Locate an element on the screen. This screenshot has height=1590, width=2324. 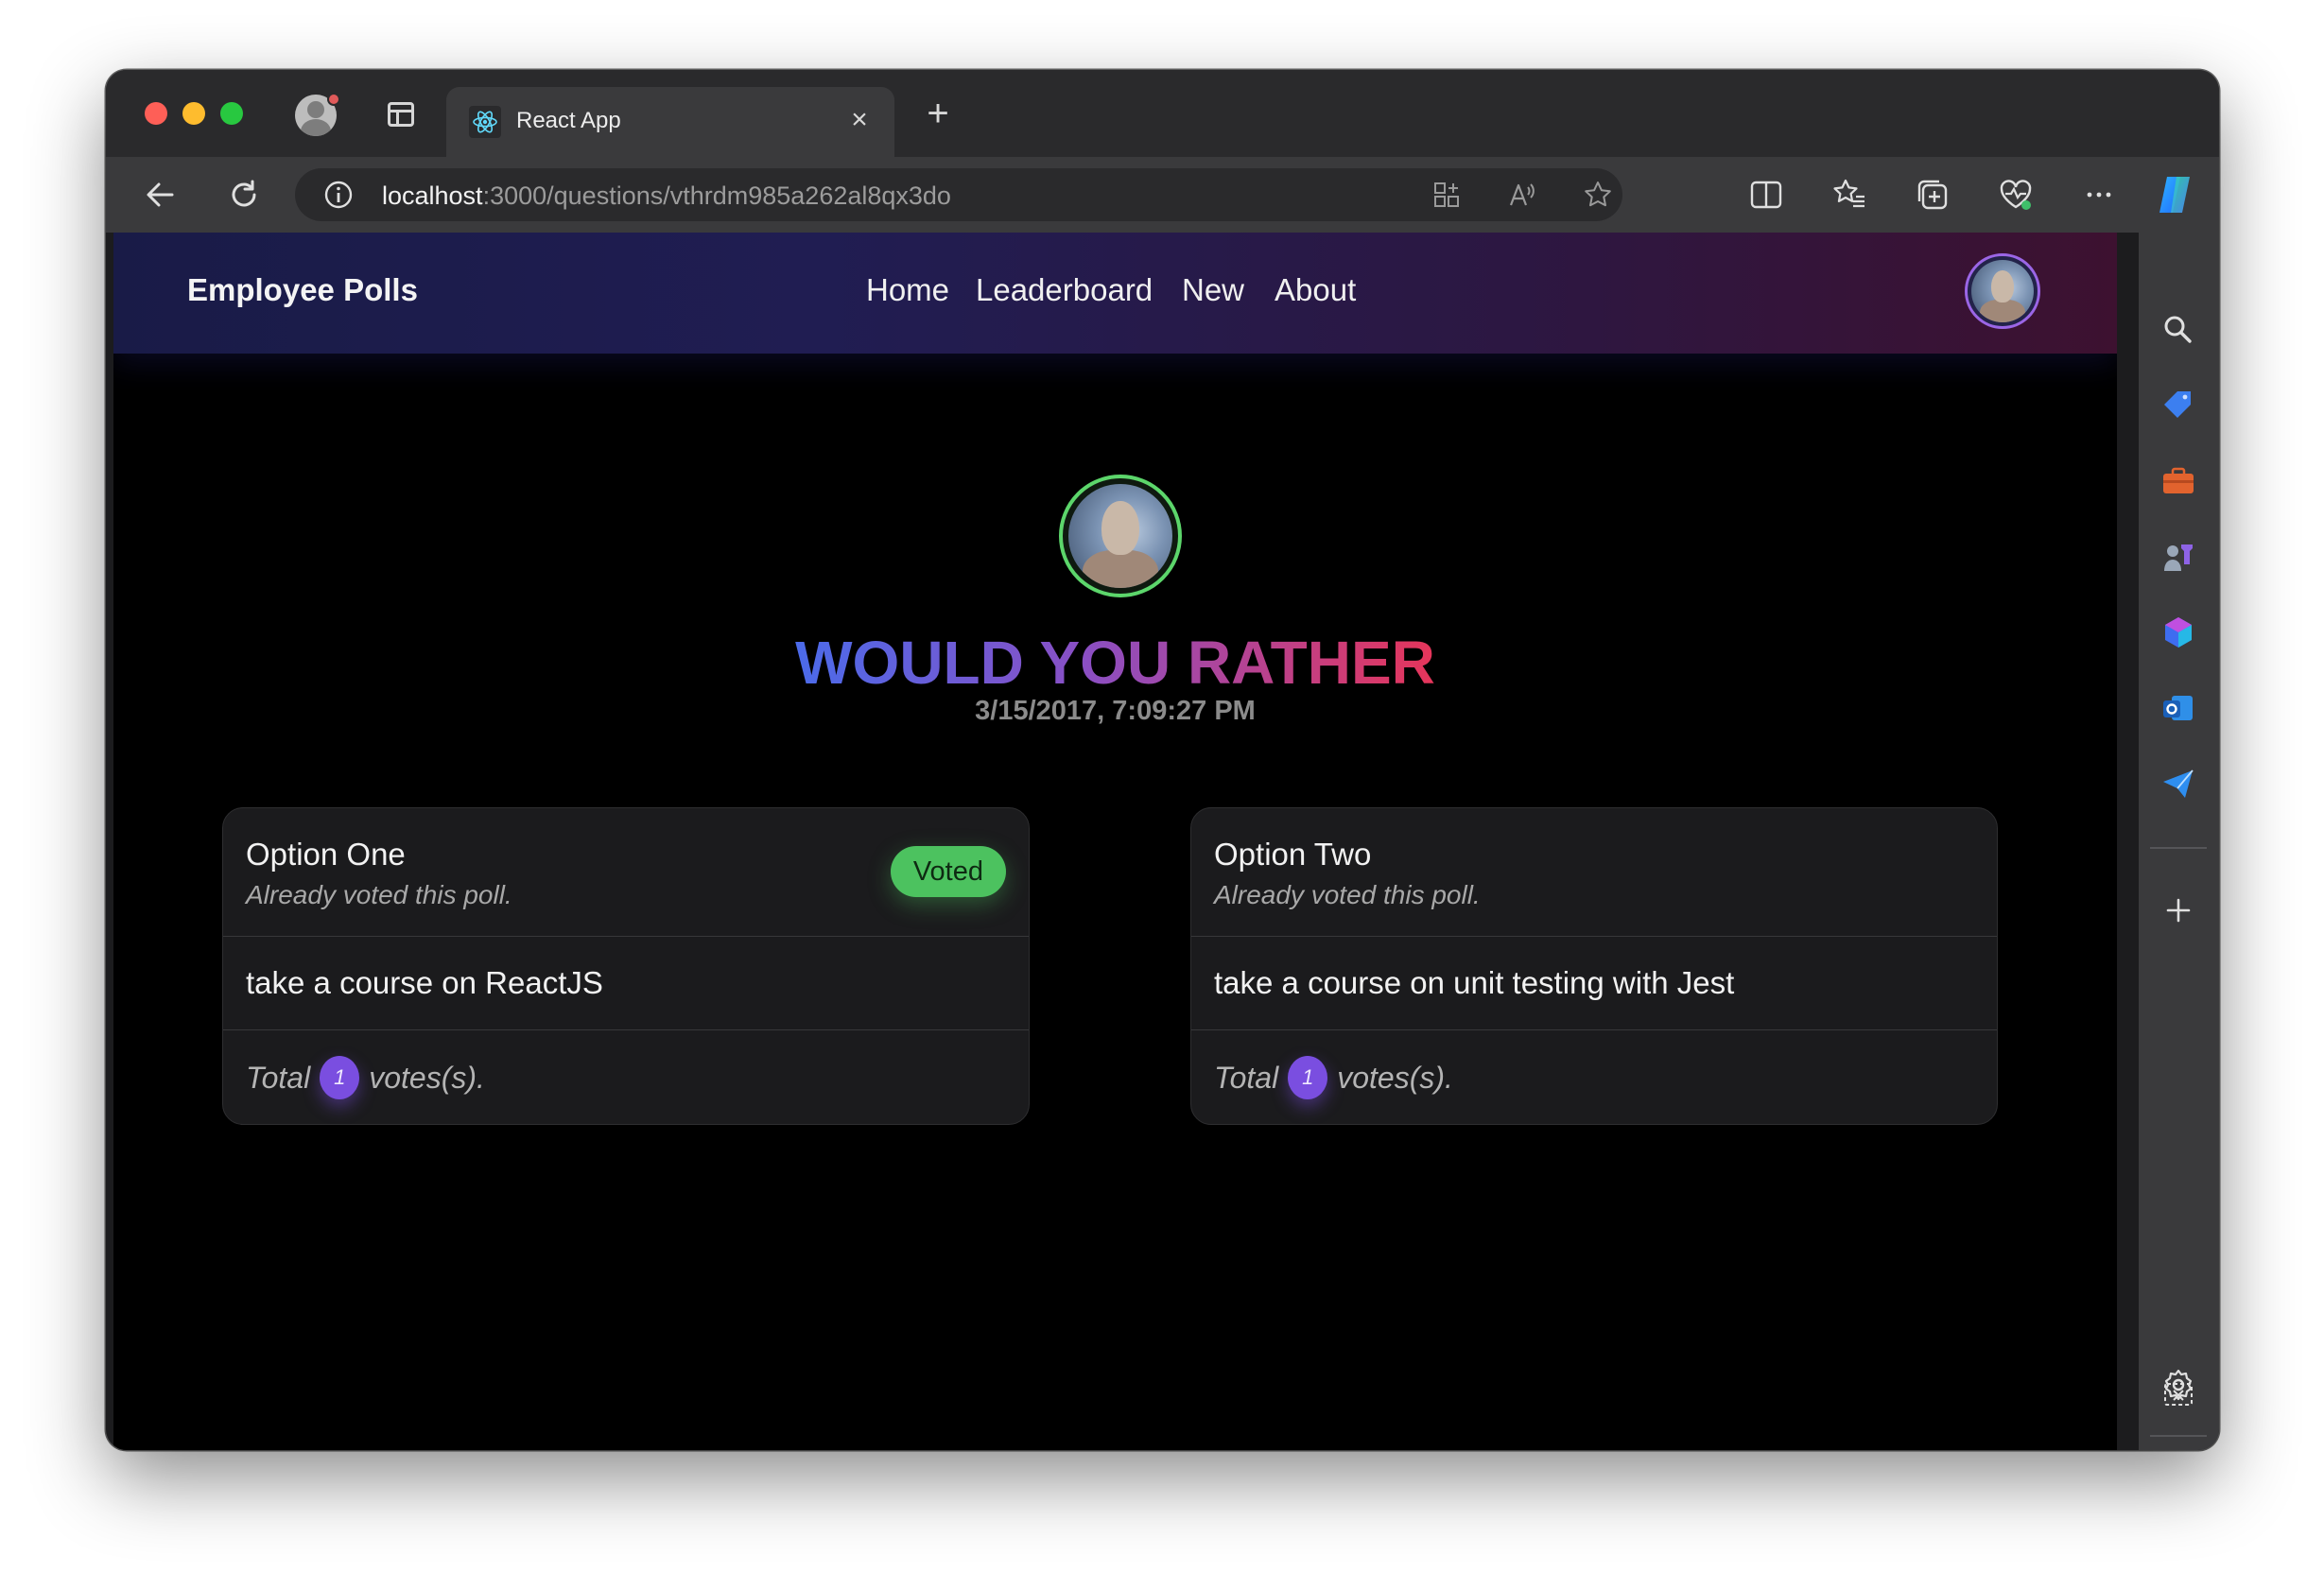
refresh-icon is located at coordinates (244, 195).